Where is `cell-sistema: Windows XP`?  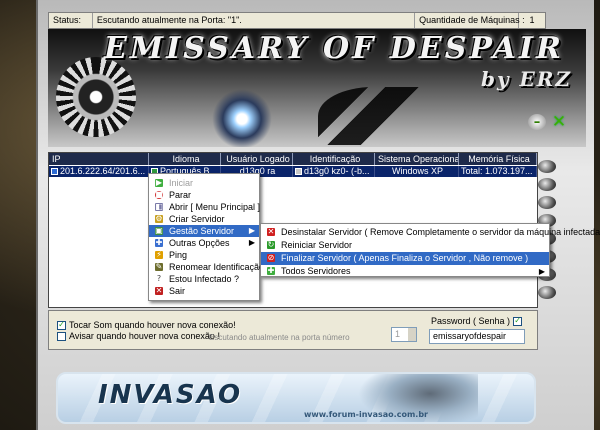
cell-sistema: Windows XP is located at coordinates (417, 171).